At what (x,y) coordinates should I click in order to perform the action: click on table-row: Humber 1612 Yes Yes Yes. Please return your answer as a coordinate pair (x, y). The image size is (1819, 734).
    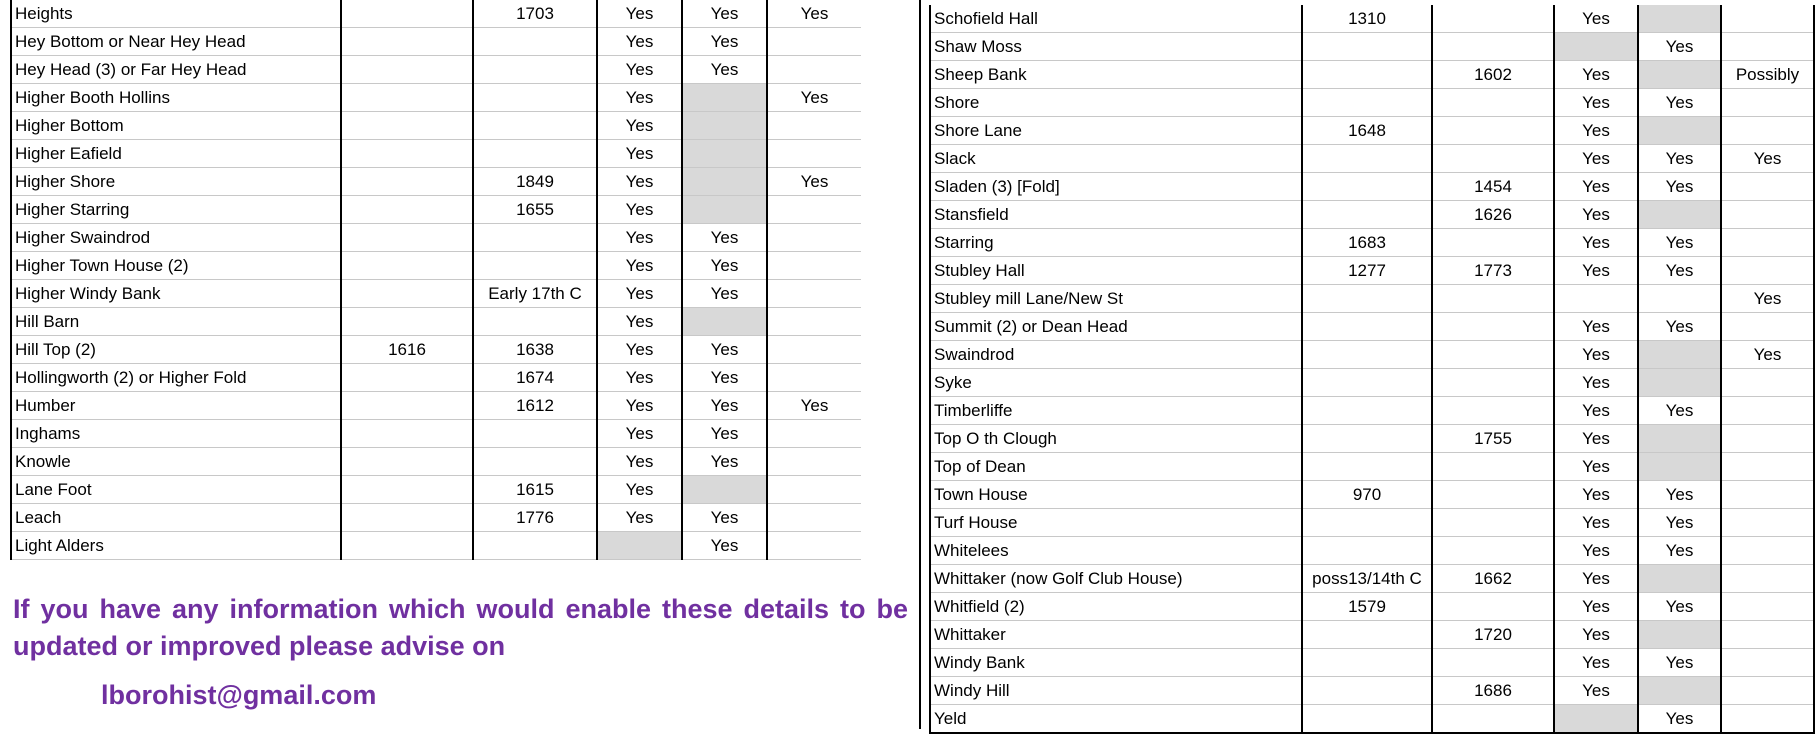
    Looking at the image, I should click on (435, 405).